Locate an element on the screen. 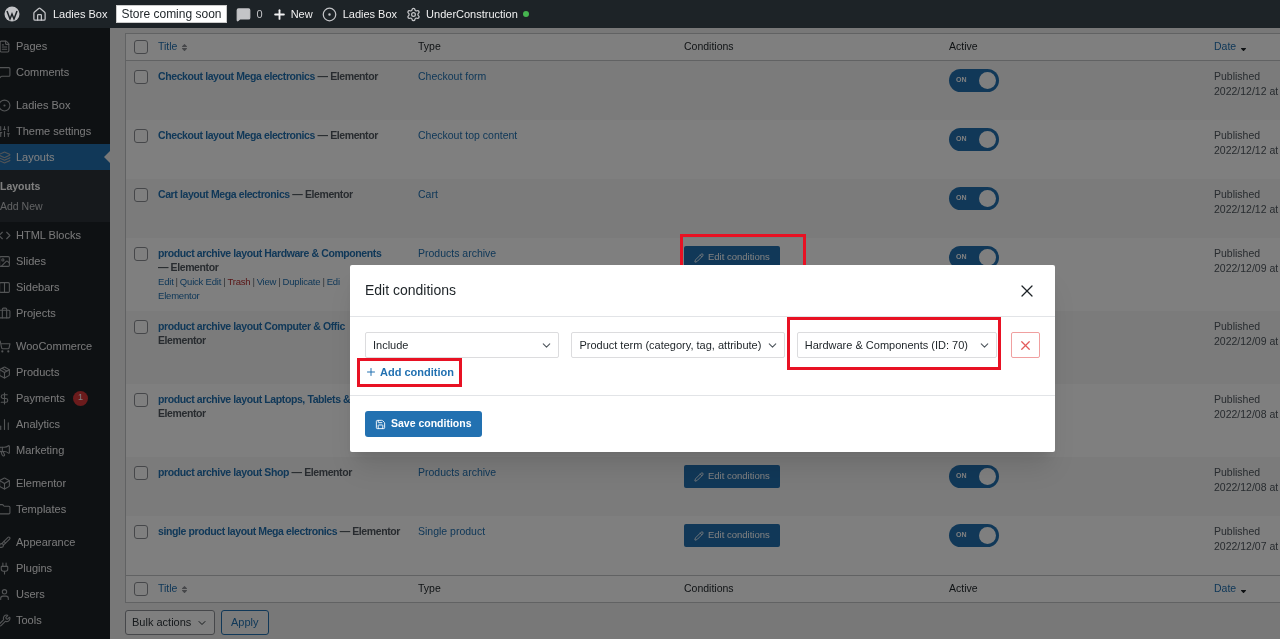 This screenshot has width=1280, height=639. wordpress-logo-icon is located at coordinates (12, 14).